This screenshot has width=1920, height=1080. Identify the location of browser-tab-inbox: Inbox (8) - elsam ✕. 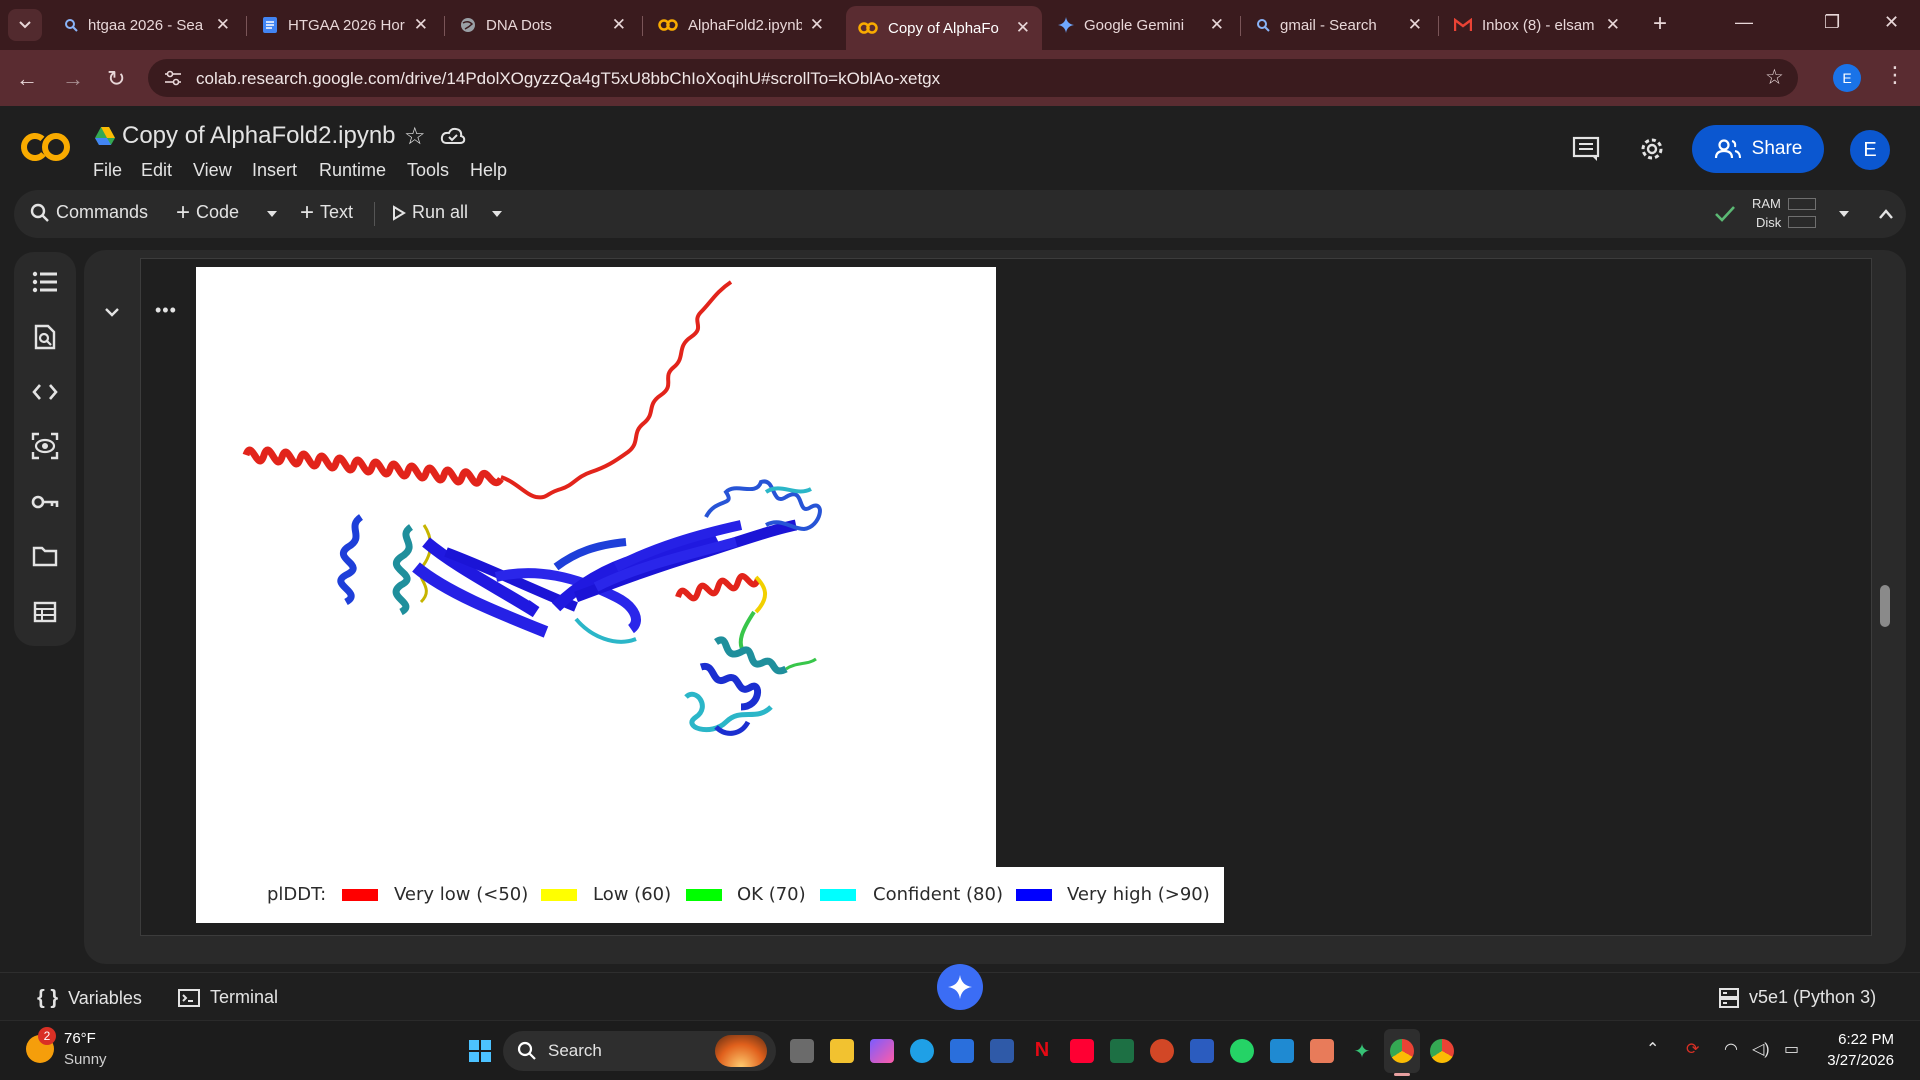
(1537, 25).